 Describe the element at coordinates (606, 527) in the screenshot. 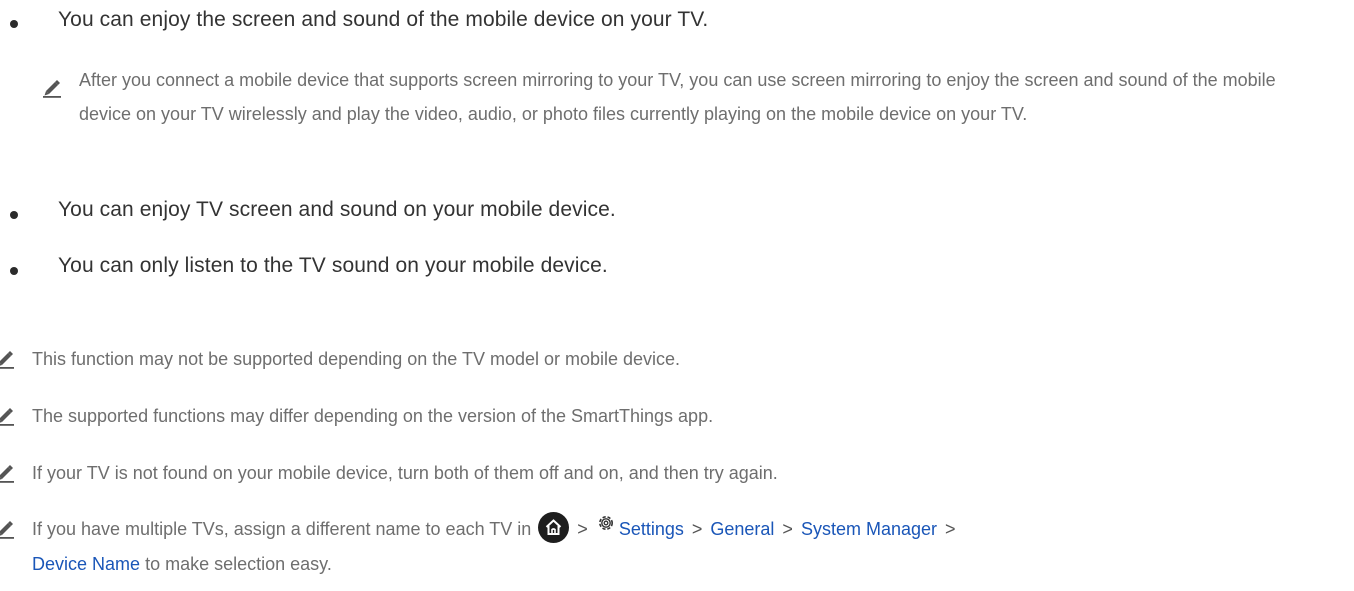

I see `gear-icon` at that location.